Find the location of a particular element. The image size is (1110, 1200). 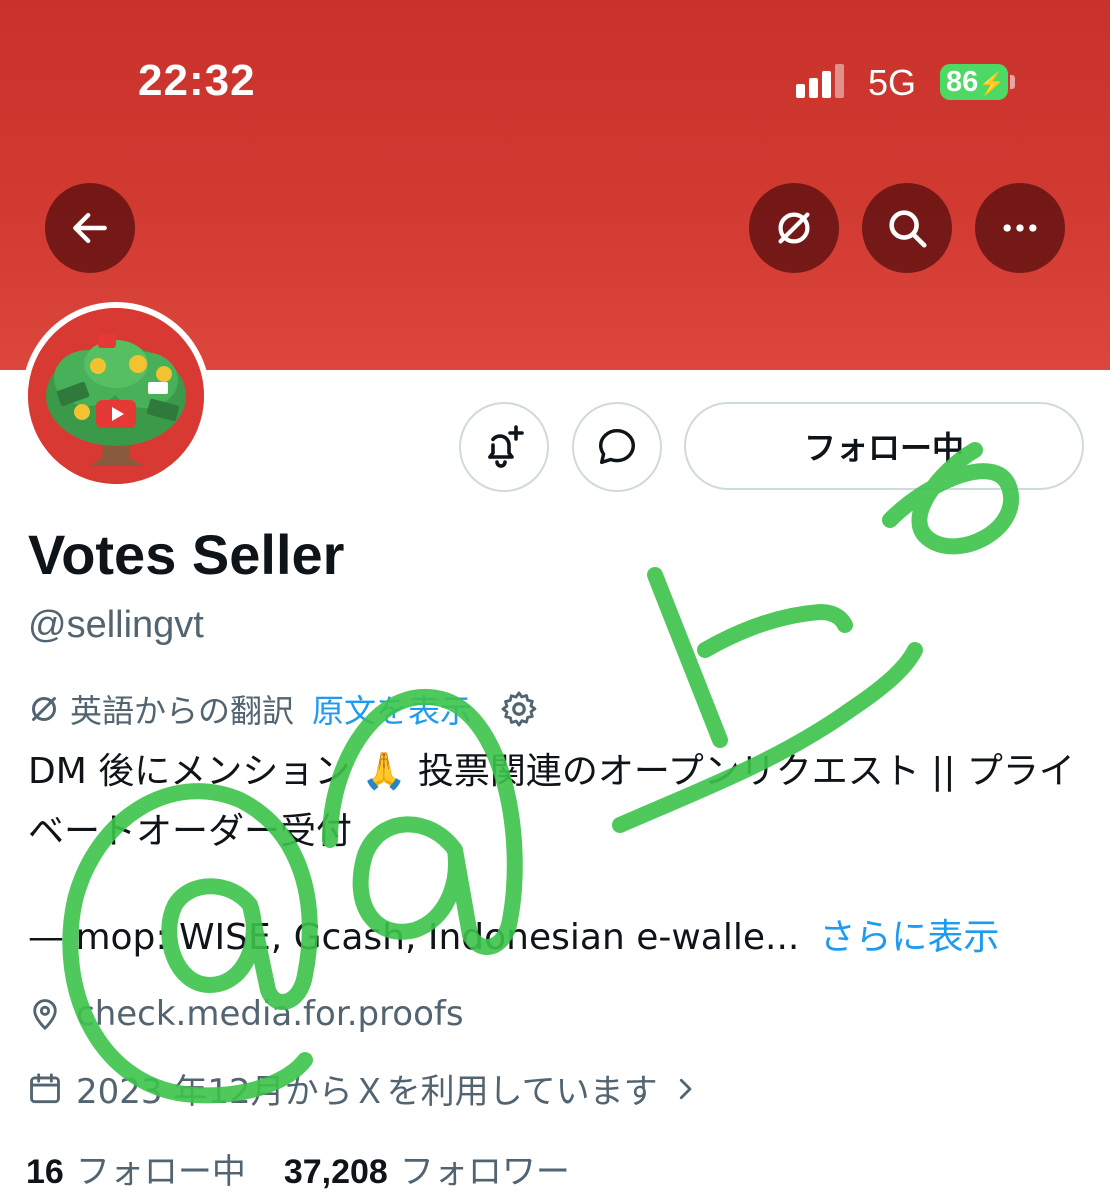

following-count: 16 is located at coordinates (45, 1172).